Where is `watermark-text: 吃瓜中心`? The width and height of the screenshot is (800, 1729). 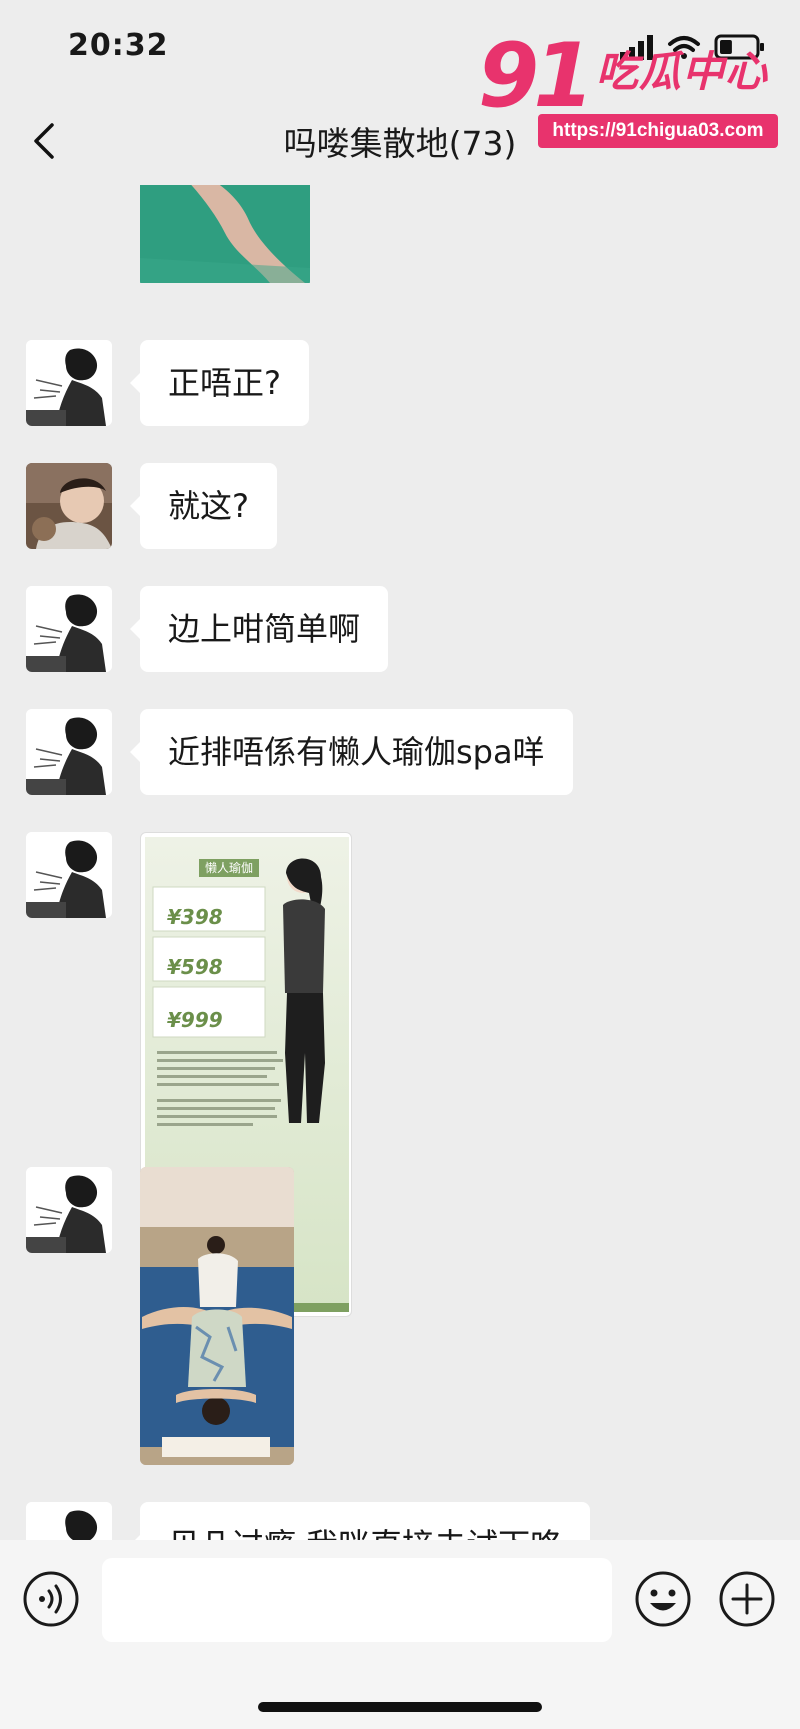 watermark-text: 吃瓜中心 is located at coordinates (682, 71).